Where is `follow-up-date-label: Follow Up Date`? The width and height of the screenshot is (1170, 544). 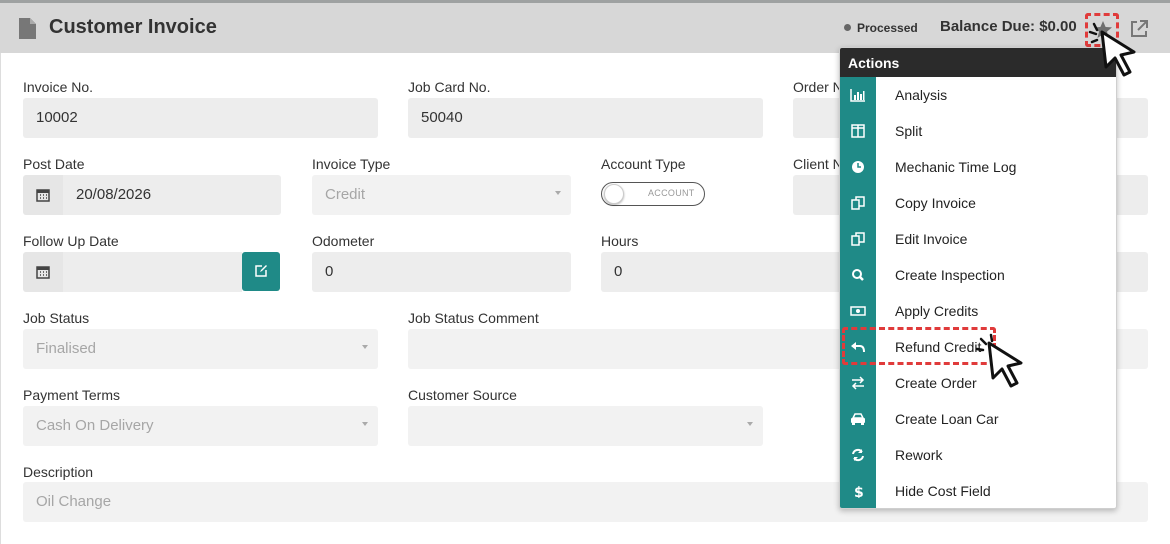
follow-up-date-label: Follow Up Date is located at coordinates (71, 241).